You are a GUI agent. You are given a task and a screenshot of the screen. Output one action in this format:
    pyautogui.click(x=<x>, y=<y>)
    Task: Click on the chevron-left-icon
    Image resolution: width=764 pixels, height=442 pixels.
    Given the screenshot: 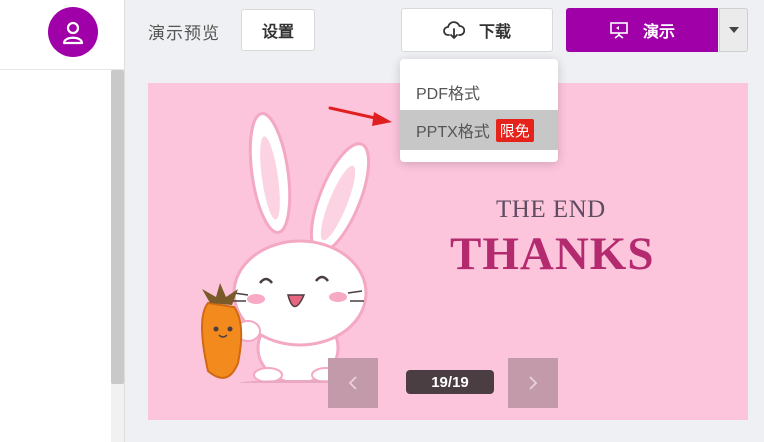 What is the action you would take?
    pyautogui.click(x=352, y=383)
    